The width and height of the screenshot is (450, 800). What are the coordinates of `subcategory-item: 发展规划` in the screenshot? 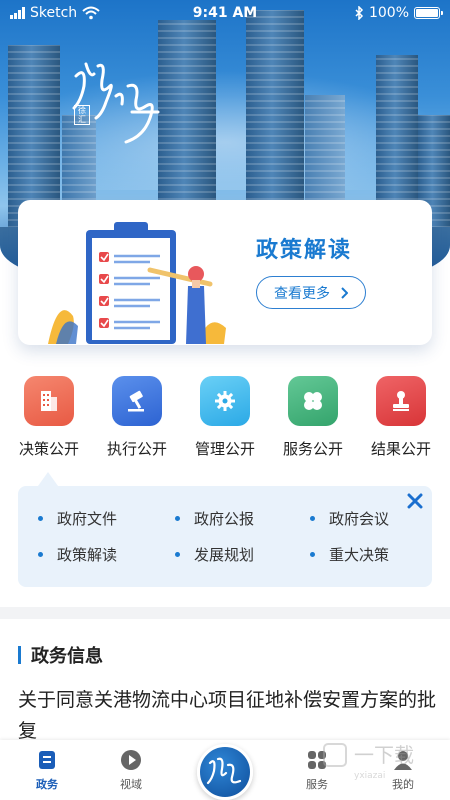 It's located at (214, 554).